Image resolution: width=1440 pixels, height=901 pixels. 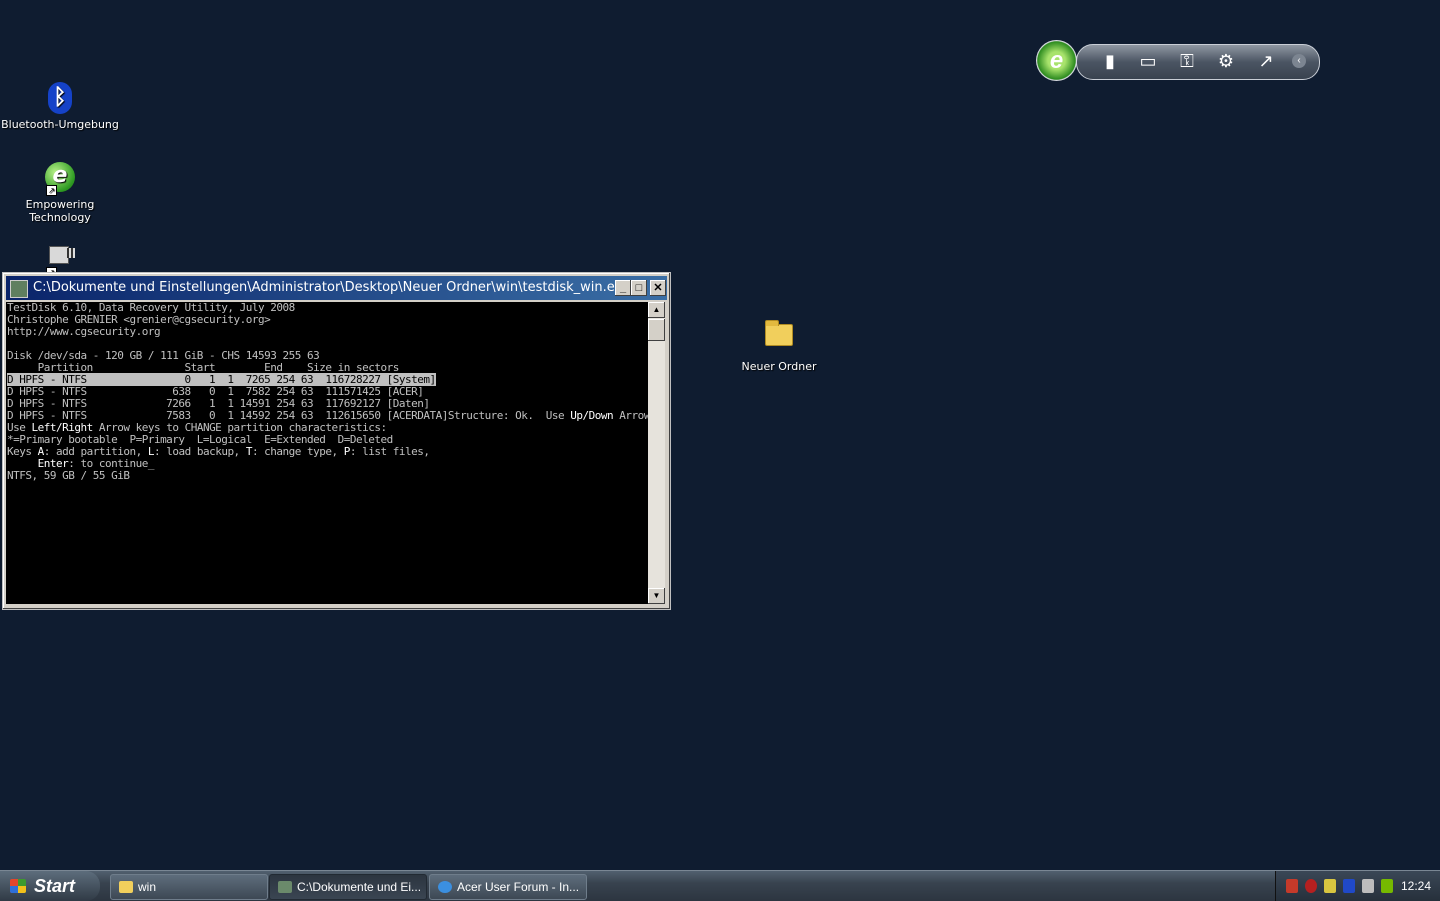 I want to click on volume-icon, so click(x=1292, y=886).